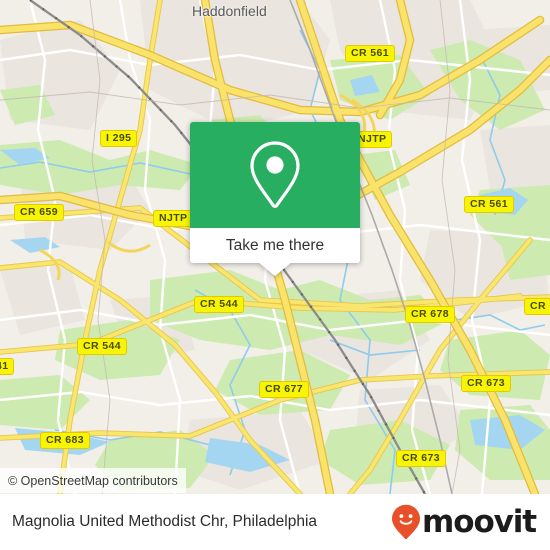 Image resolution: width=550 pixels, height=550 pixels. I want to click on place-label-haddonfield: Haddonfield, so click(229, 11).